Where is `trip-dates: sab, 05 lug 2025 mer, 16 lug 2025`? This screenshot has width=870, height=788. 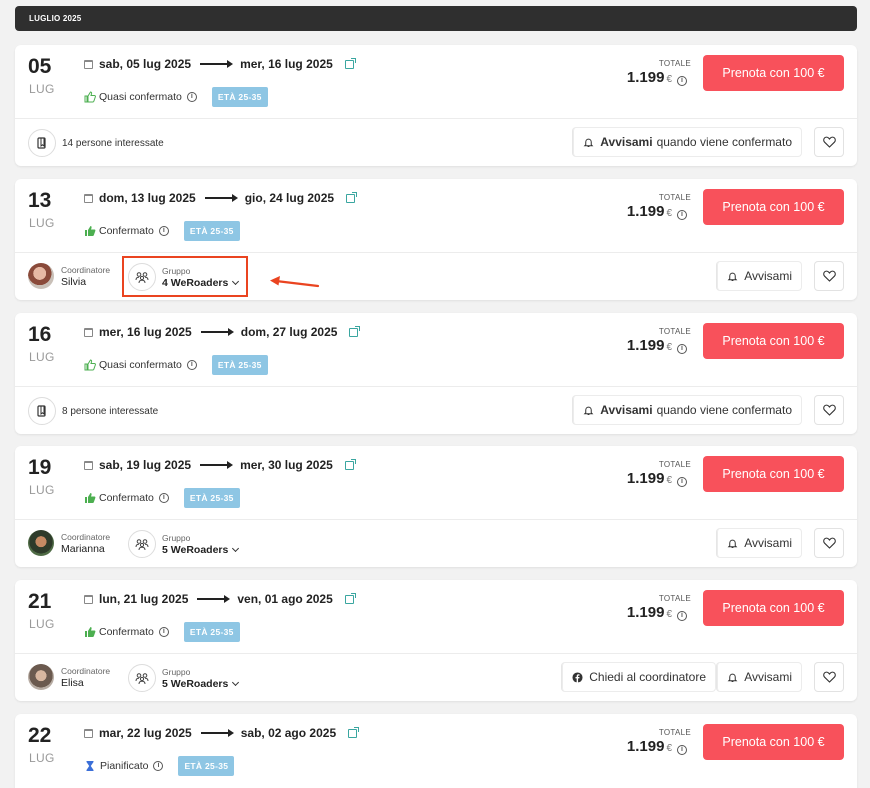
trip-dates: sab, 05 lug 2025 mer, 16 lug 2025 is located at coordinates (220, 64).